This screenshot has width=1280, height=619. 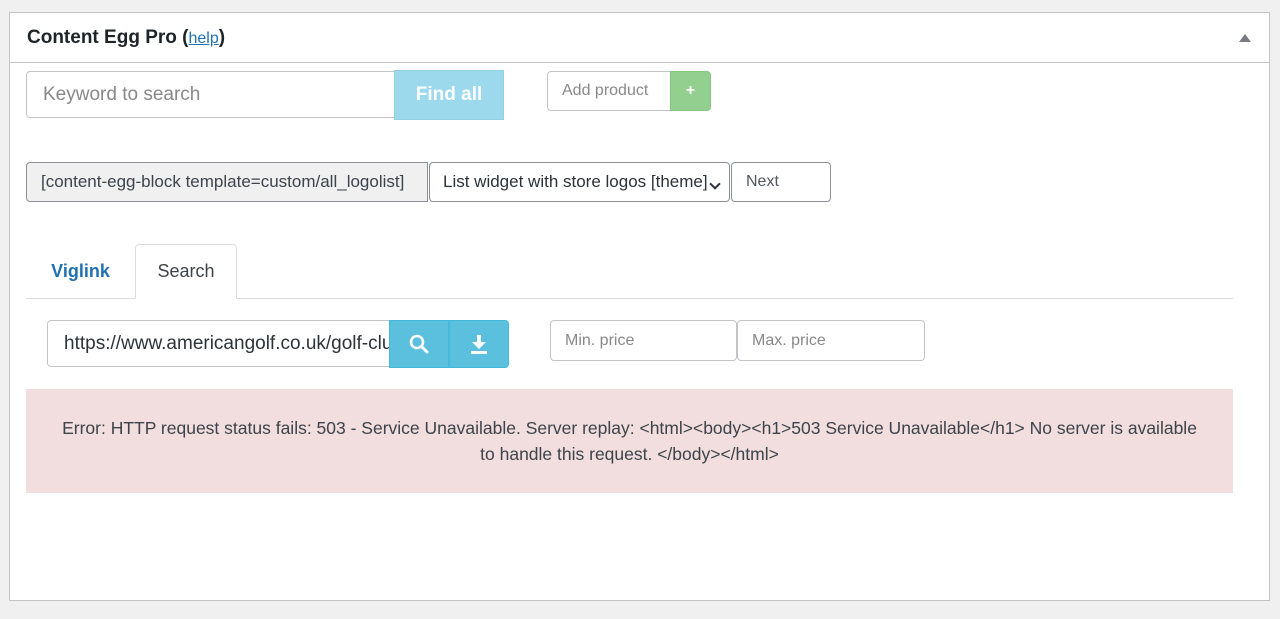 What do you see at coordinates (186, 271) in the screenshot?
I see `tab-search: Search` at bounding box center [186, 271].